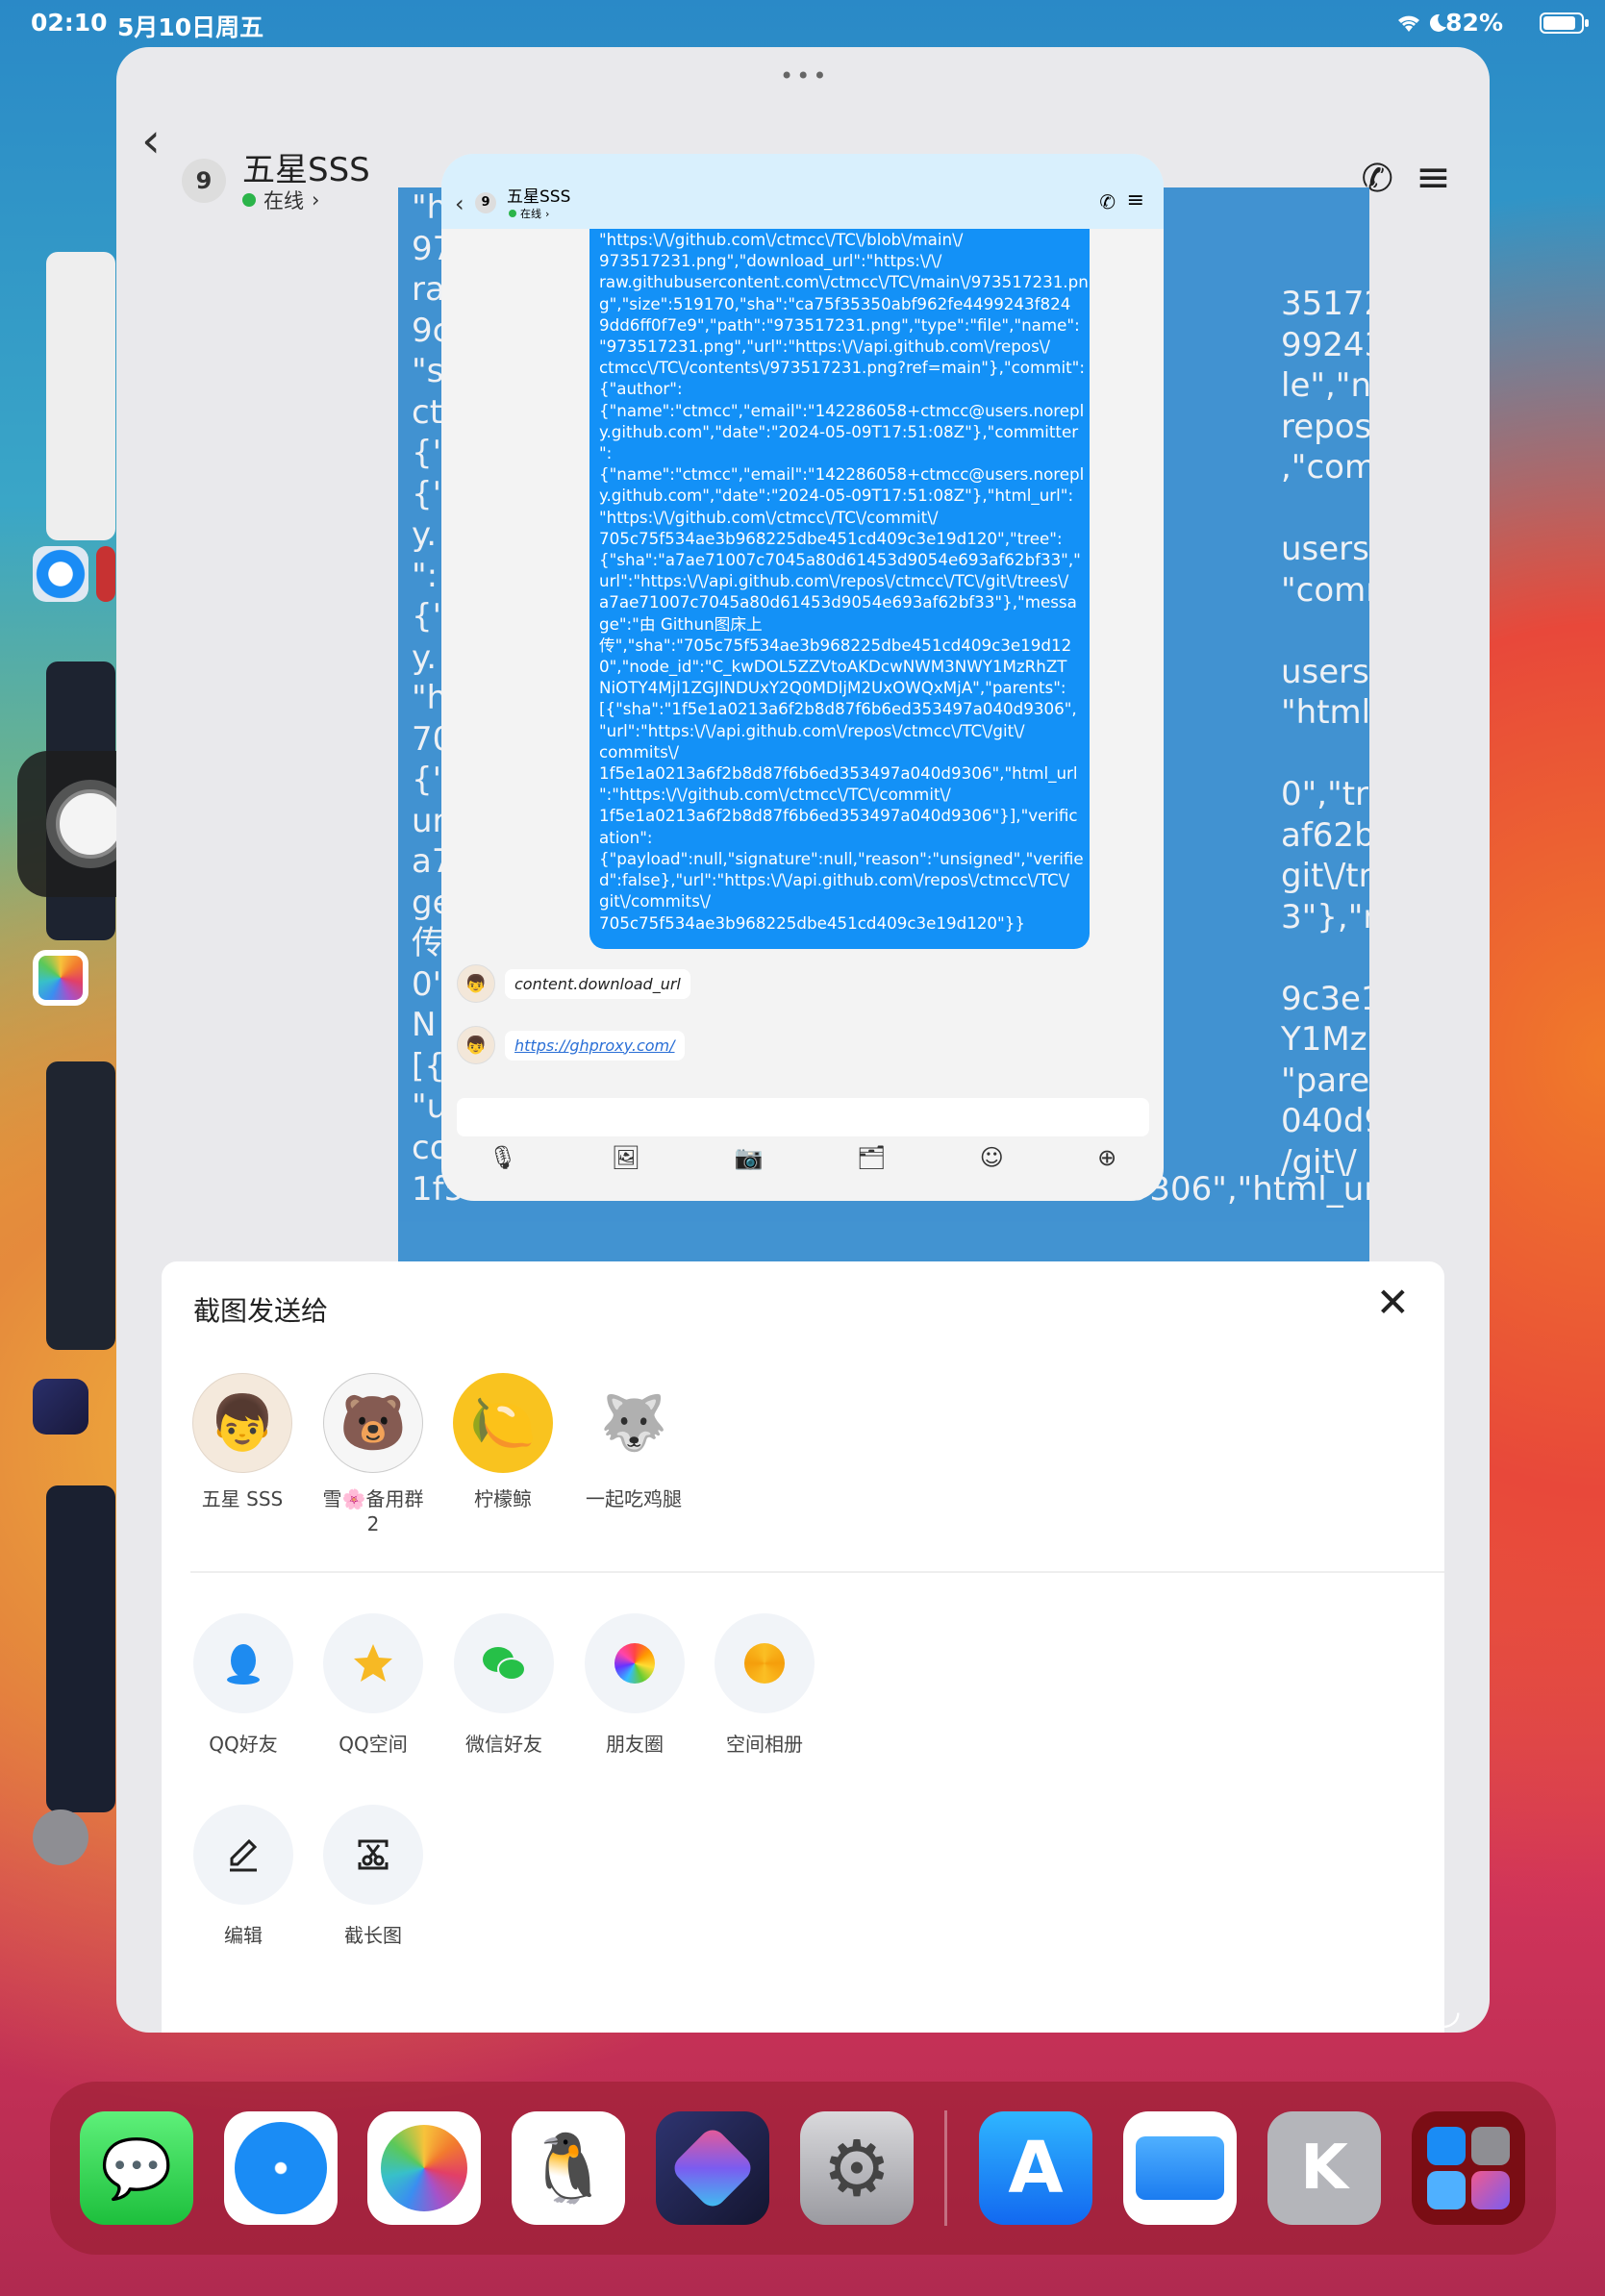 The width and height of the screenshot is (1605, 2296). Describe the element at coordinates (1393, 1302) in the screenshot. I see `close-icon: ✕` at that location.